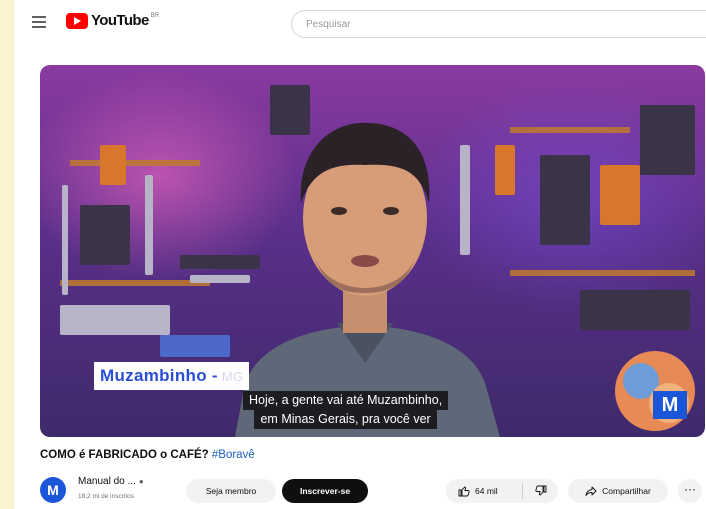 The height and width of the screenshot is (509, 706). What do you see at coordinates (690, 491) in the screenshot?
I see `more-actions-button: ···` at bounding box center [690, 491].